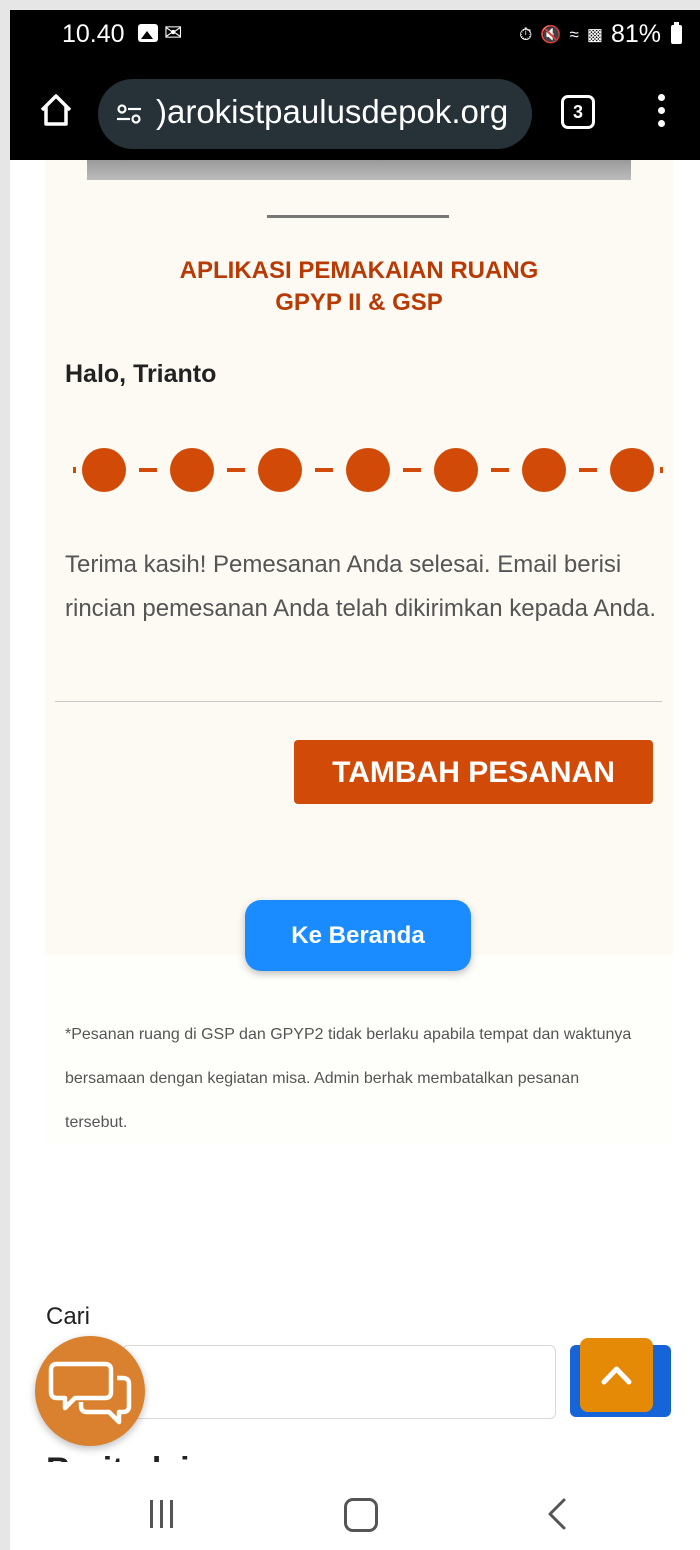 This screenshot has height=1550, width=700. What do you see at coordinates (129, 114) in the screenshot?
I see `tune-icon` at bounding box center [129, 114].